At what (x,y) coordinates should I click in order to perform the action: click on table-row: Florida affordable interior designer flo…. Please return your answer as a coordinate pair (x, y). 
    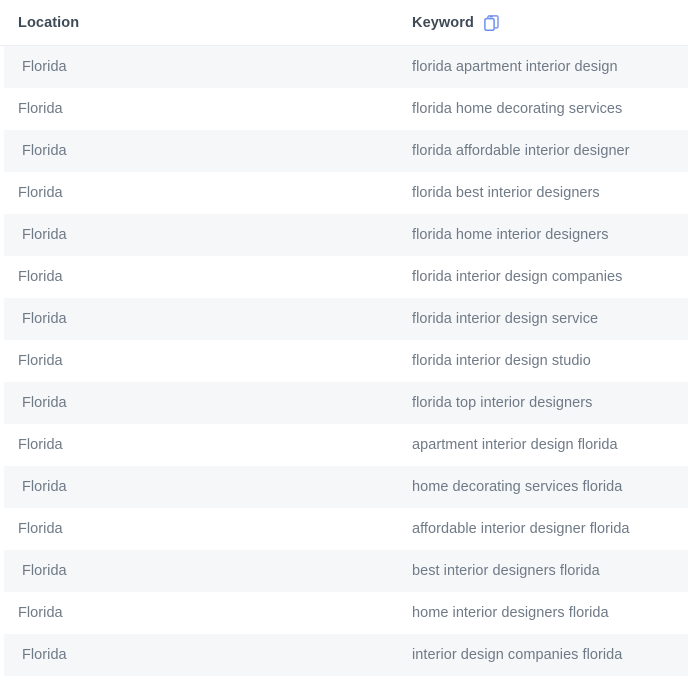
    Looking at the image, I should click on (344, 529).